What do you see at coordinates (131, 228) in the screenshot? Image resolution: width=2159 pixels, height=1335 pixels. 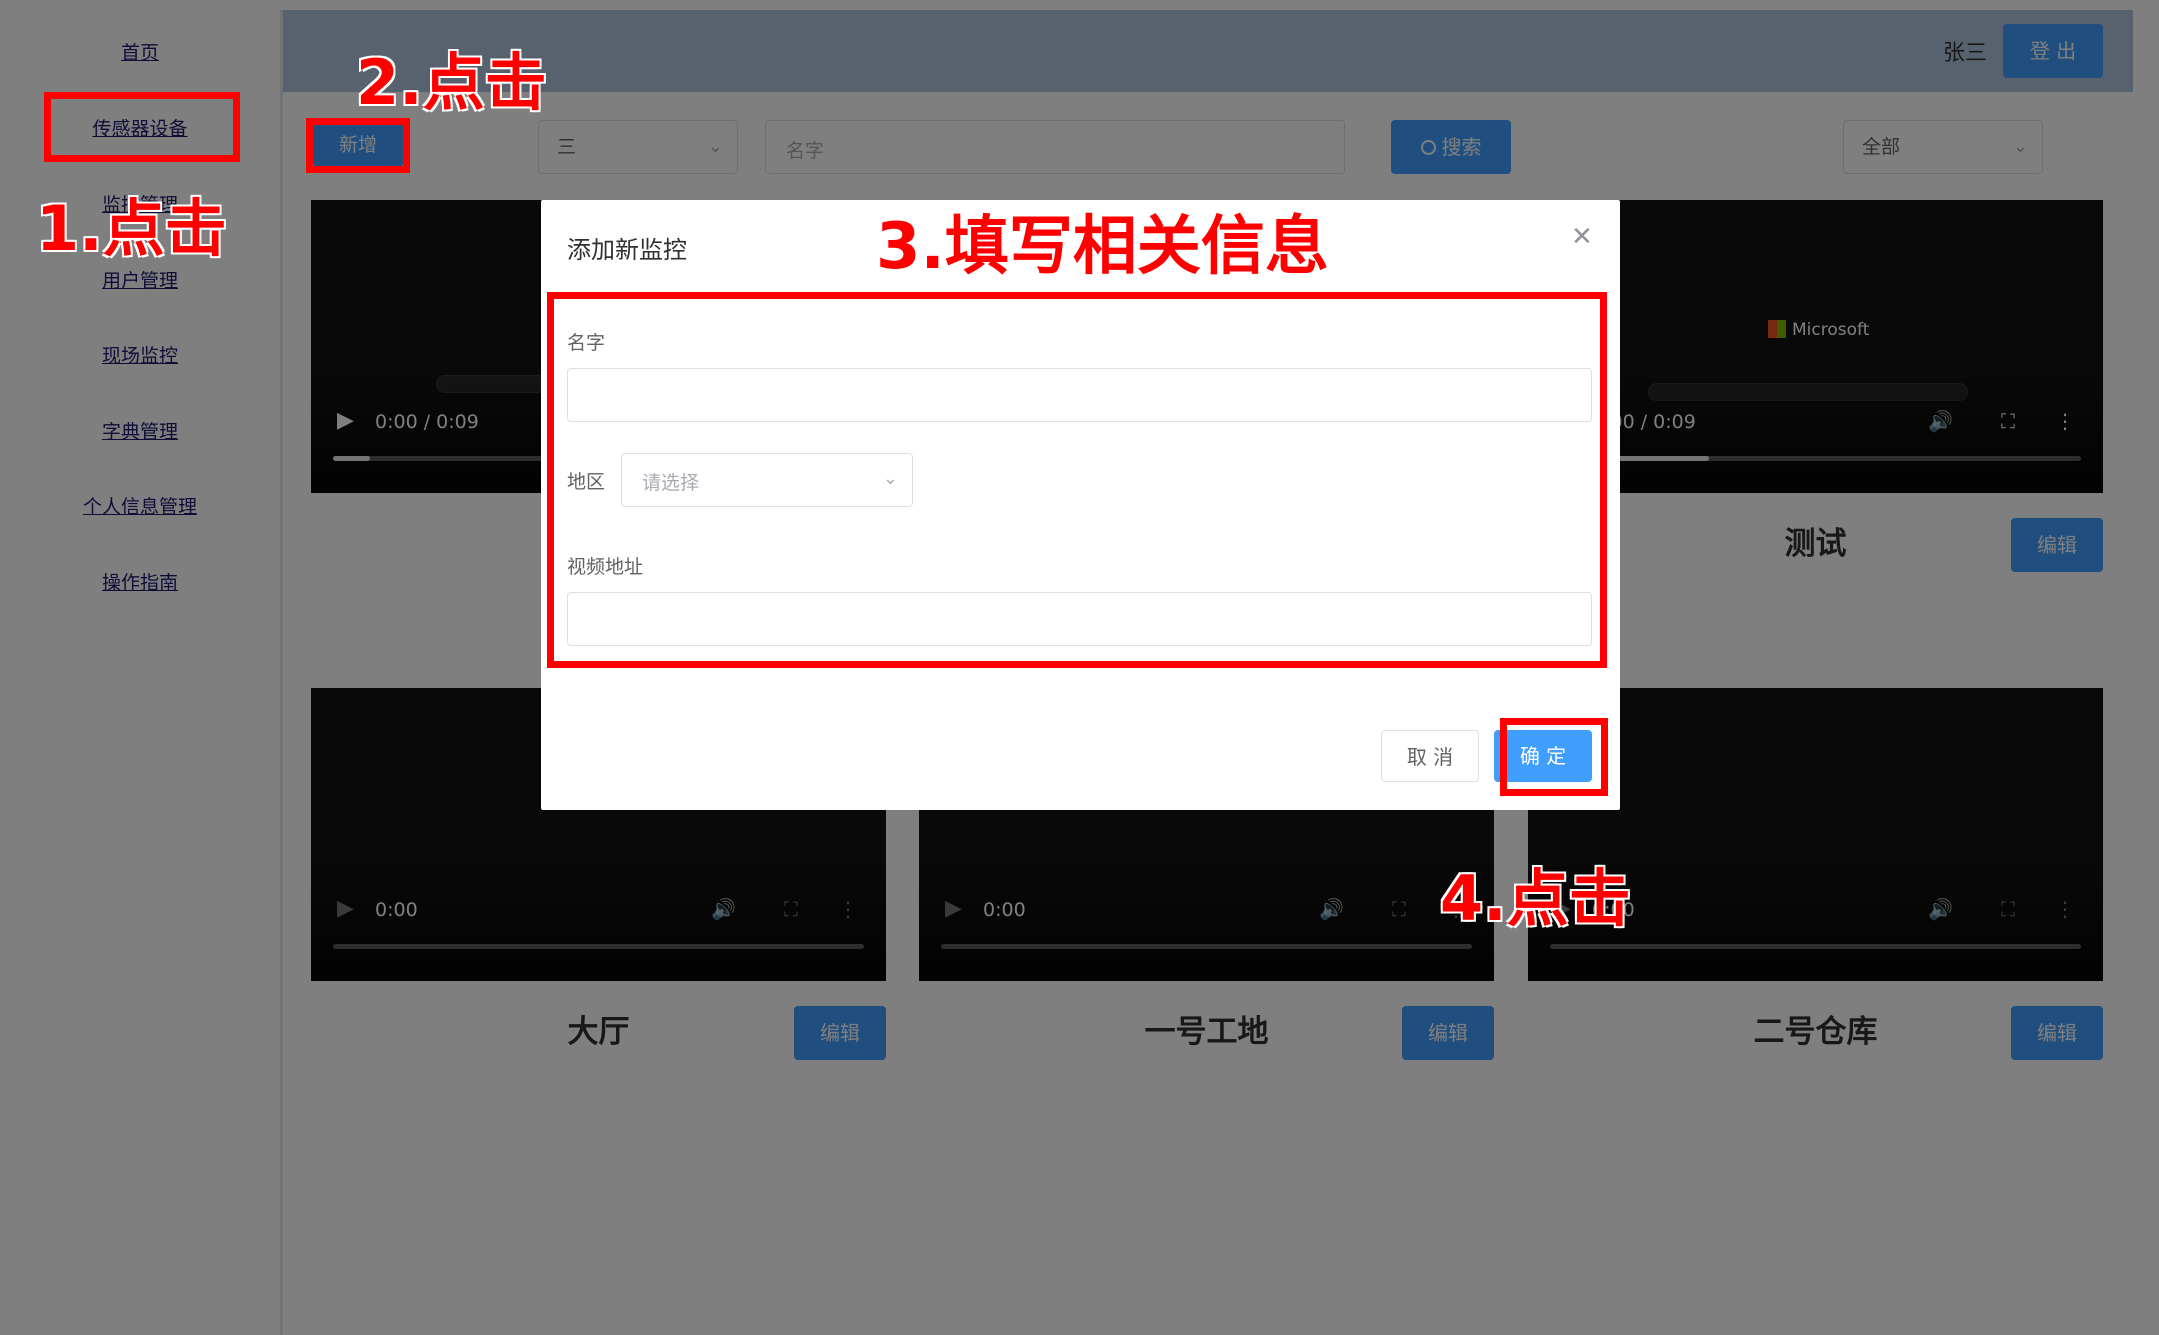 I see `annotation-step1: 1.点击` at bounding box center [131, 228].